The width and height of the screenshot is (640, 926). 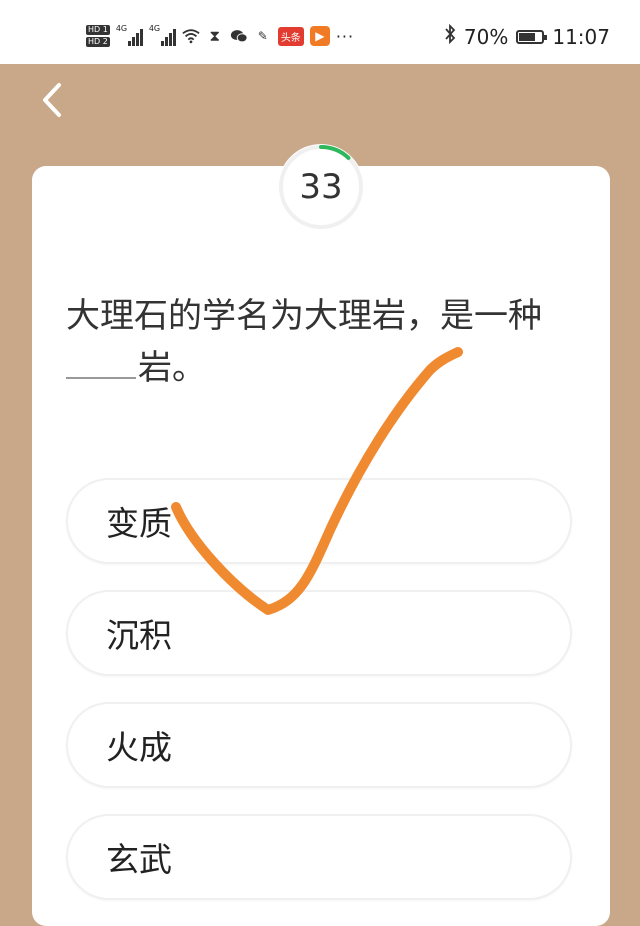 I want to click on status-bar: HD 1 HD 2 4G 4G ⧗ ✎ 头条 ▶ ··· 70% 11:07, so click(x=320, y=32).